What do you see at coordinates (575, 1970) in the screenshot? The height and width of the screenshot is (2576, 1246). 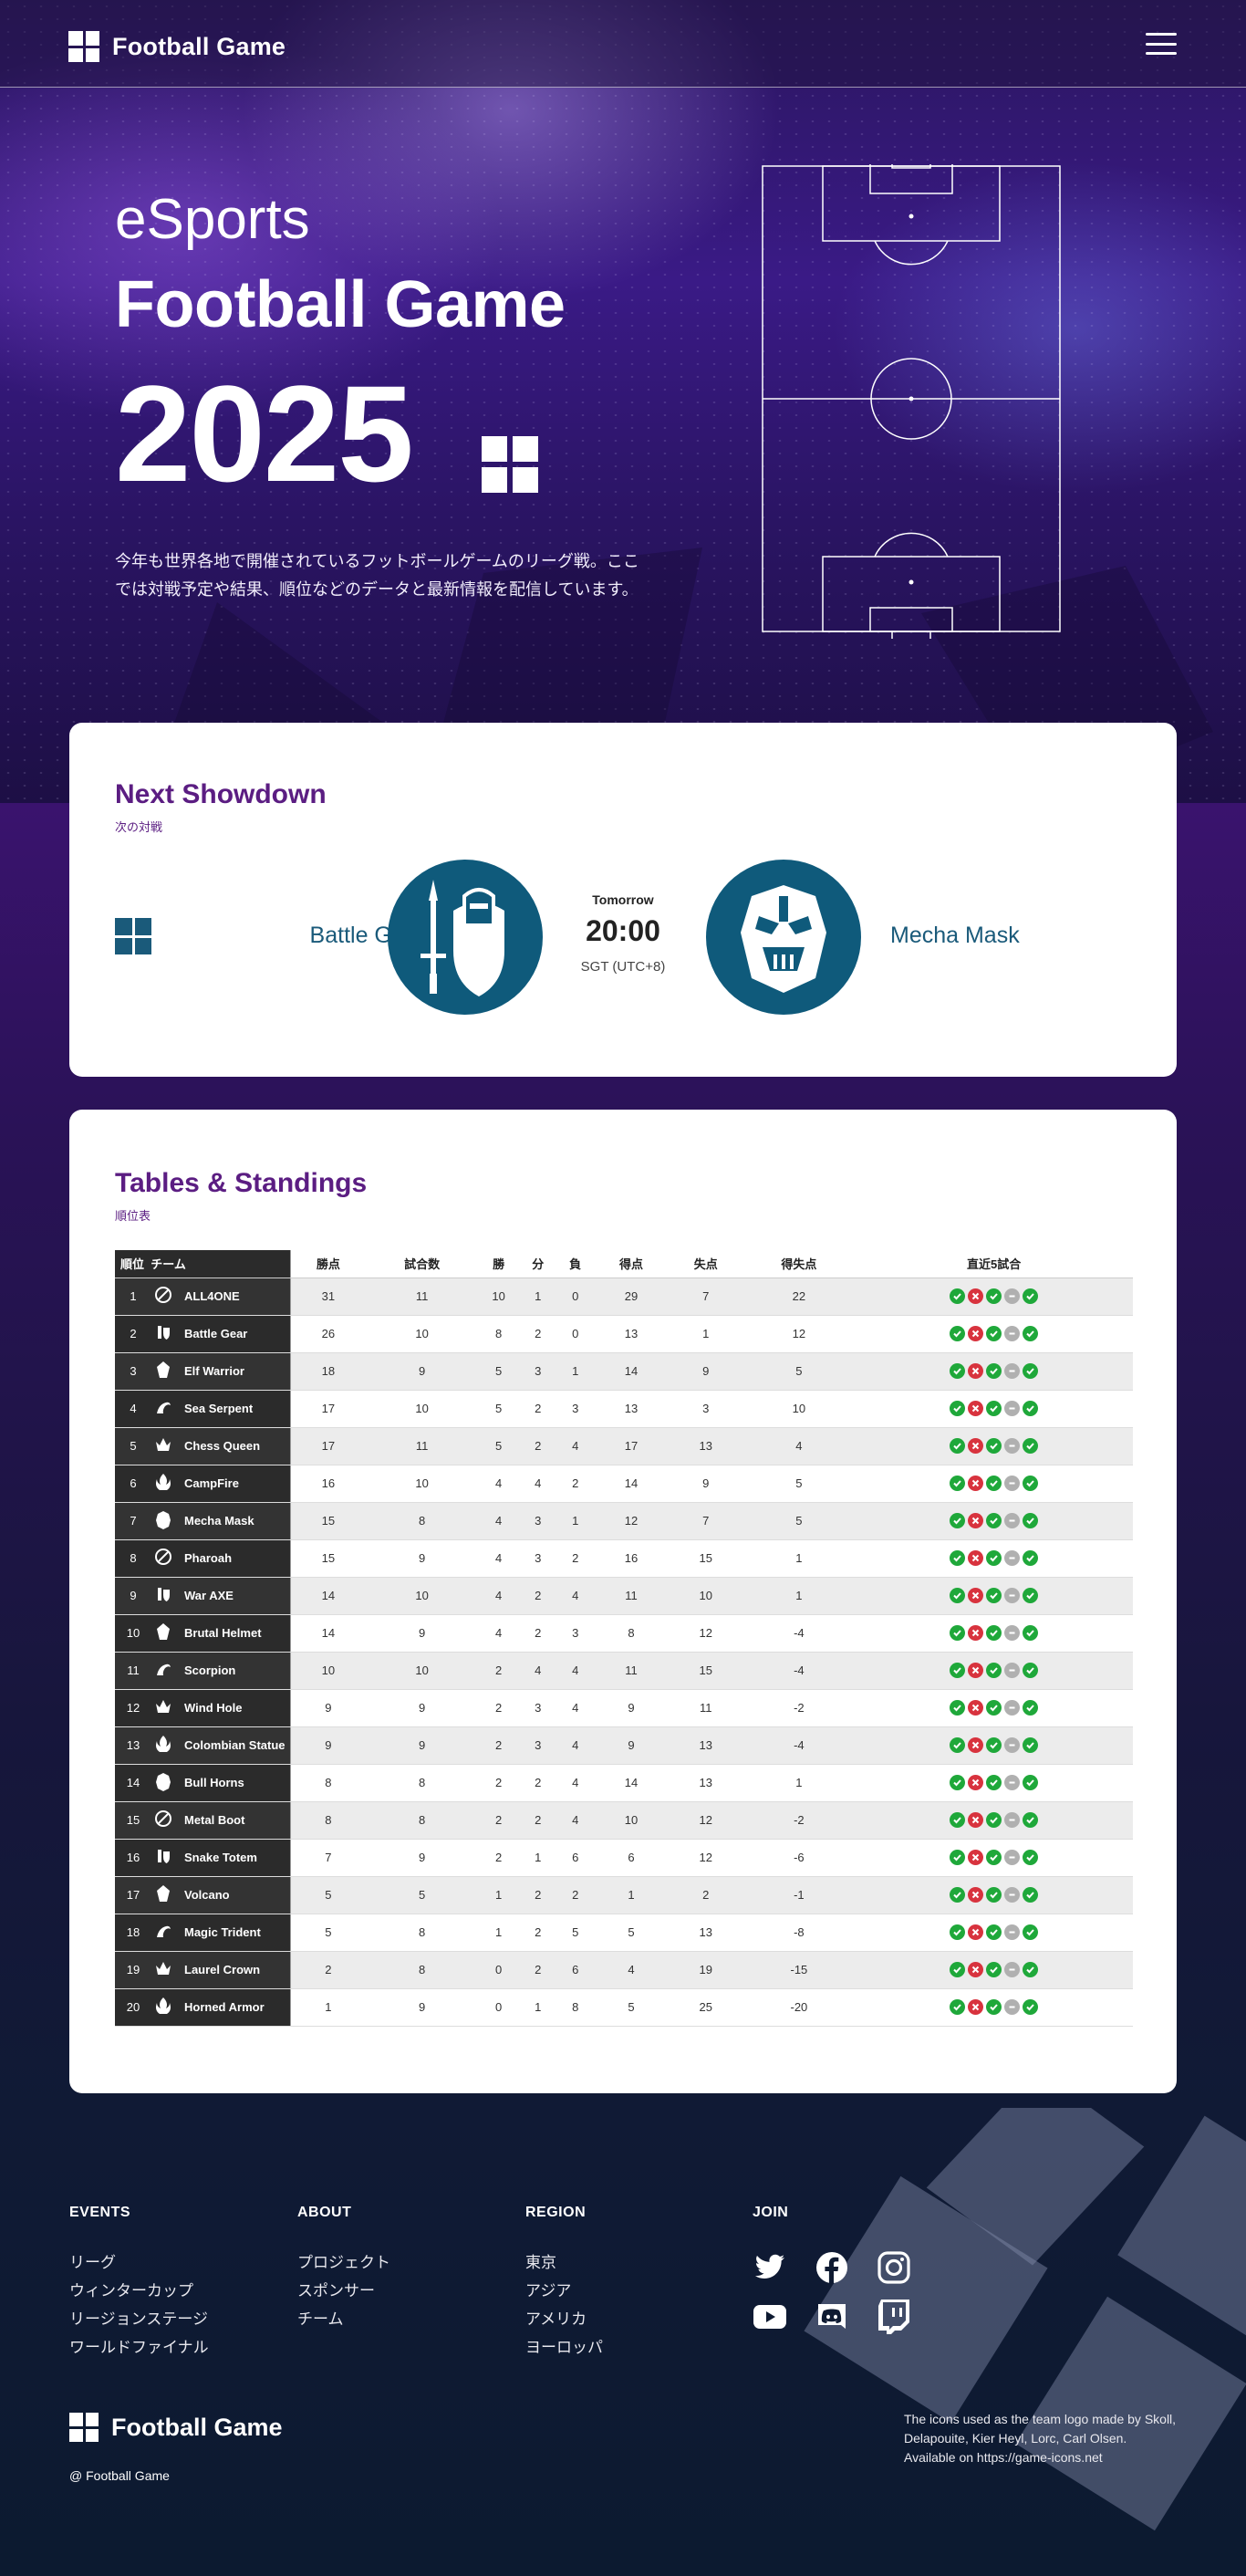 I see `stat-cell-l: 6` at bounding box center [575, 1970].